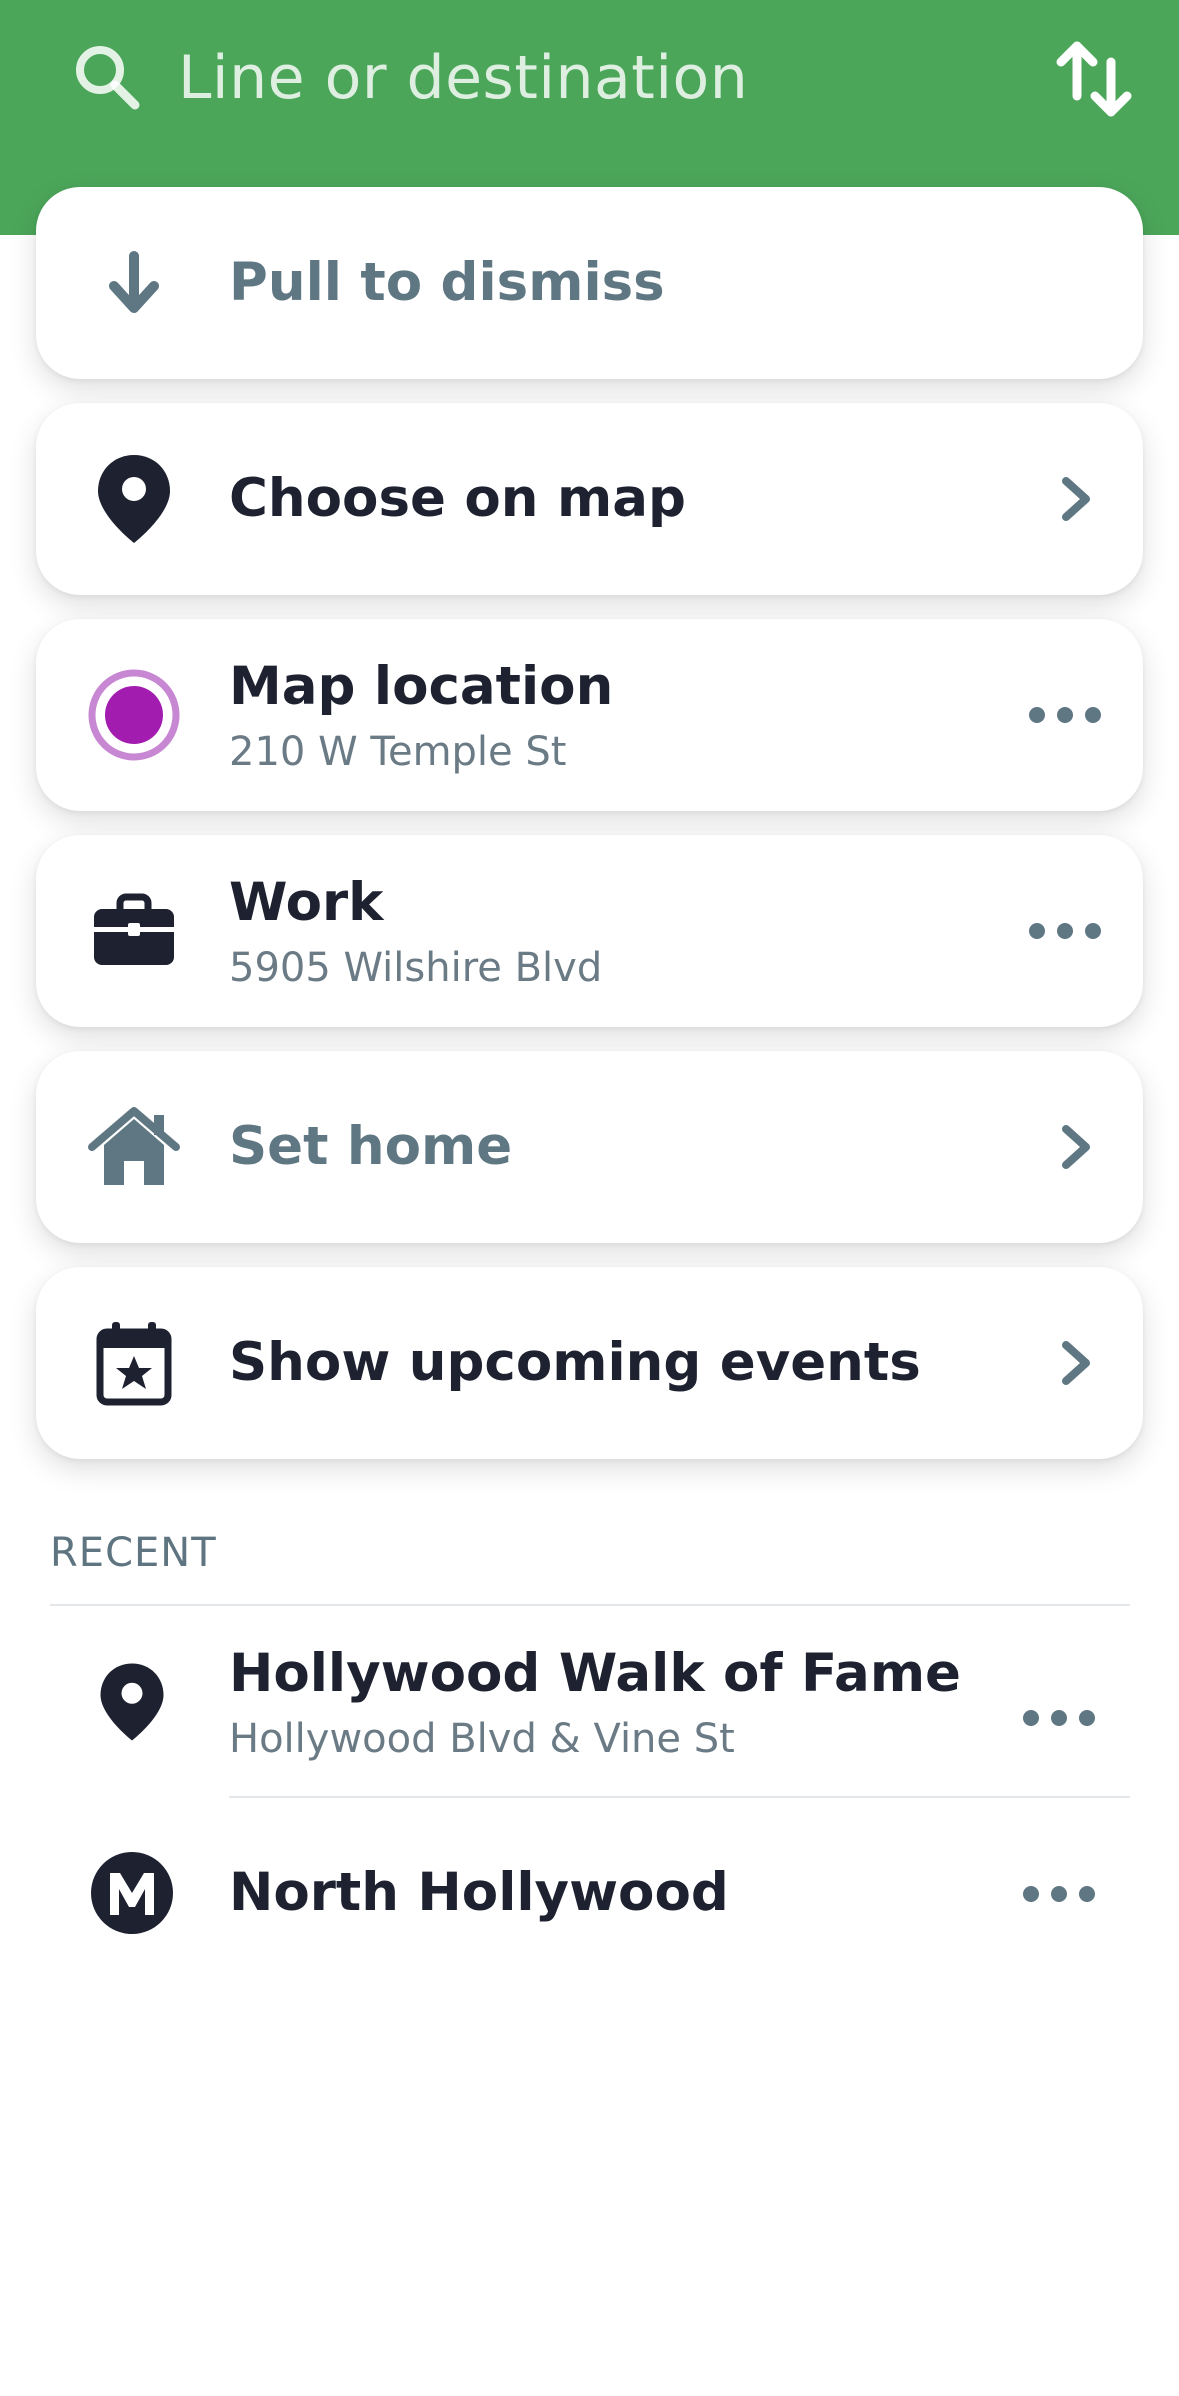 The height and width of the screenshot is (2396, 1179). I want to click on calendar-star-icon, so click(134, 1363).